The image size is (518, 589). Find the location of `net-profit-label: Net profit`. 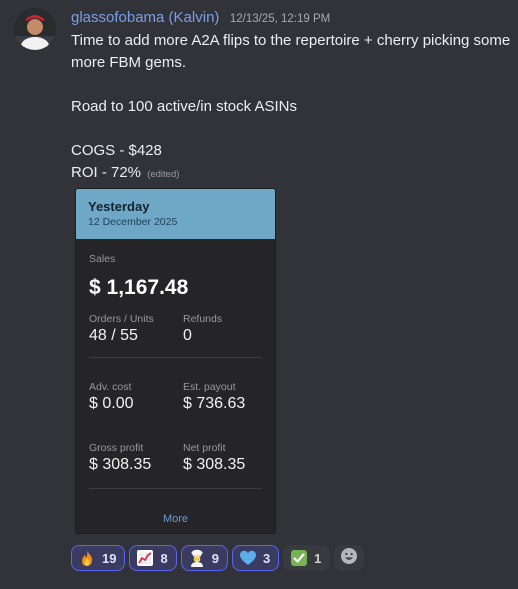

net-profit-label: Net profit is located at coordinates (204, 448).